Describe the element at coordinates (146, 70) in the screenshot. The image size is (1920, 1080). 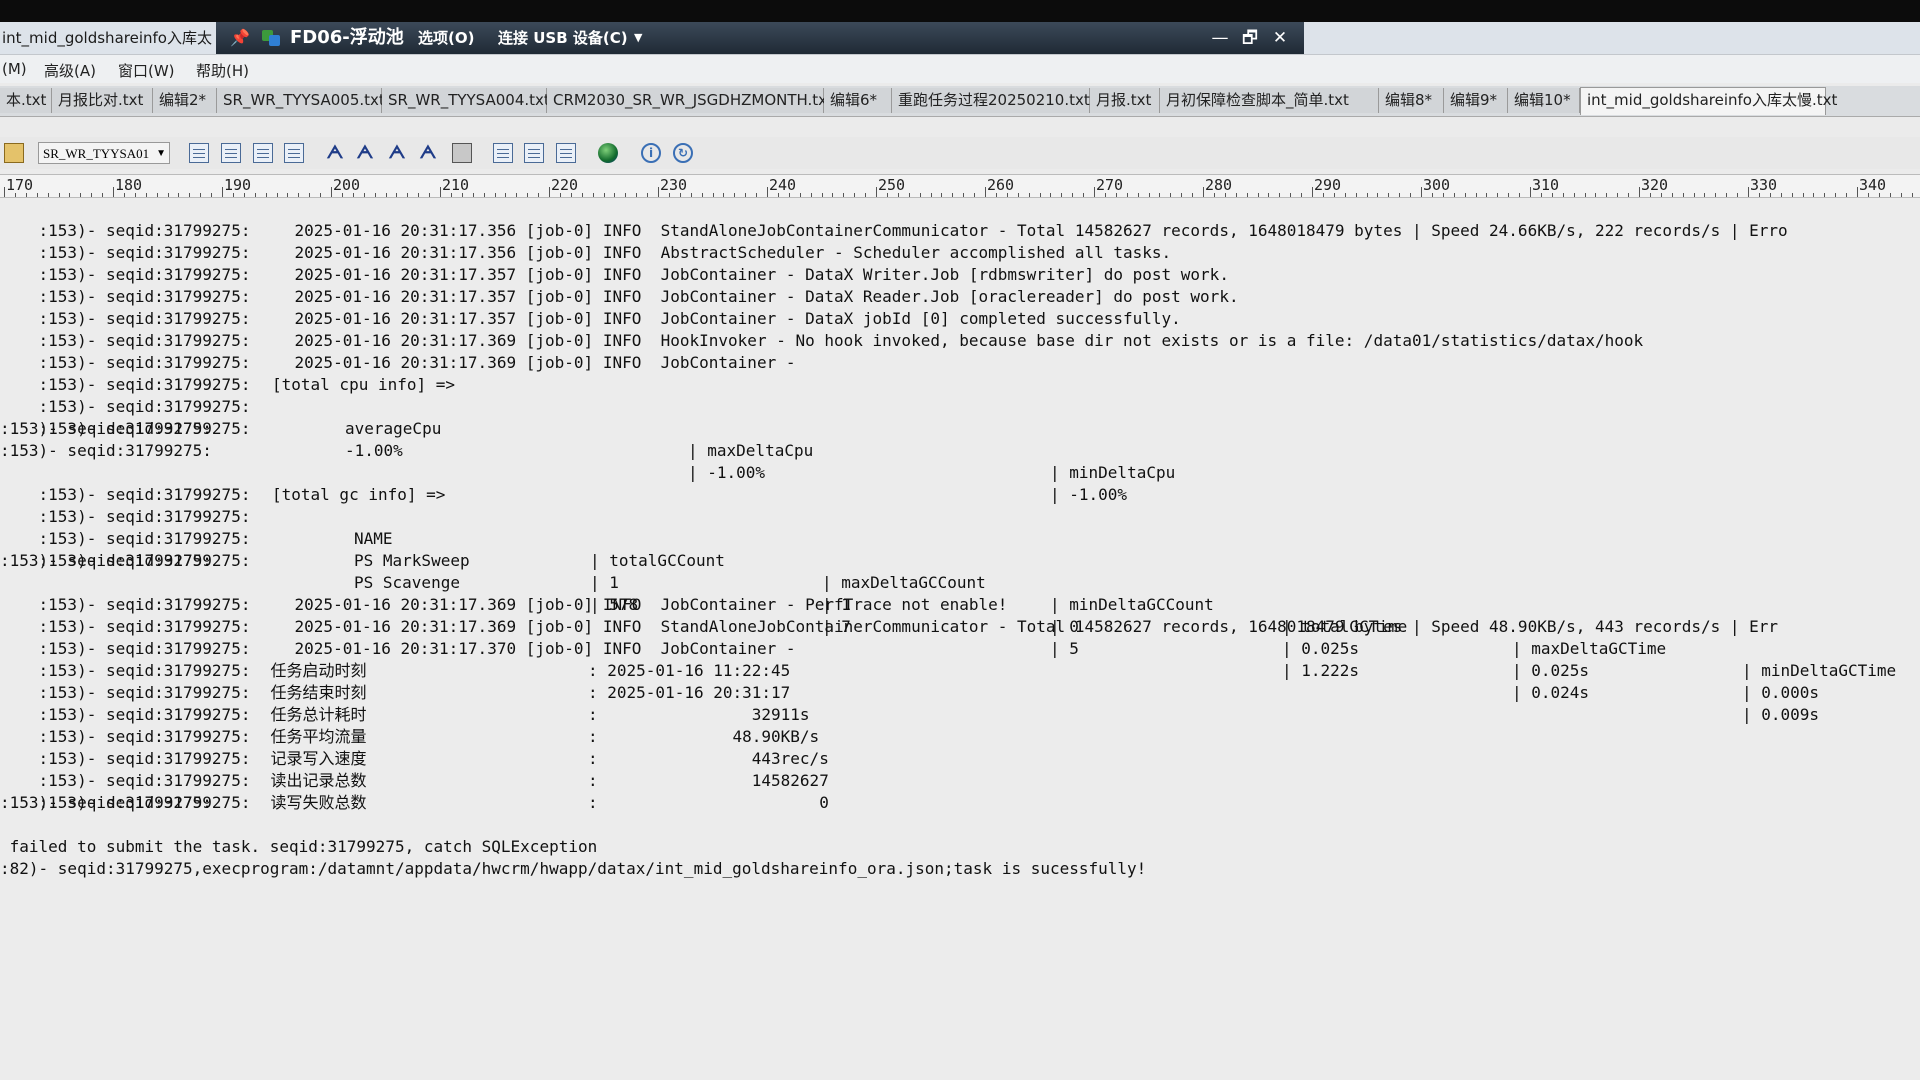
I see `menu-window: 窗口(W)` at that location.